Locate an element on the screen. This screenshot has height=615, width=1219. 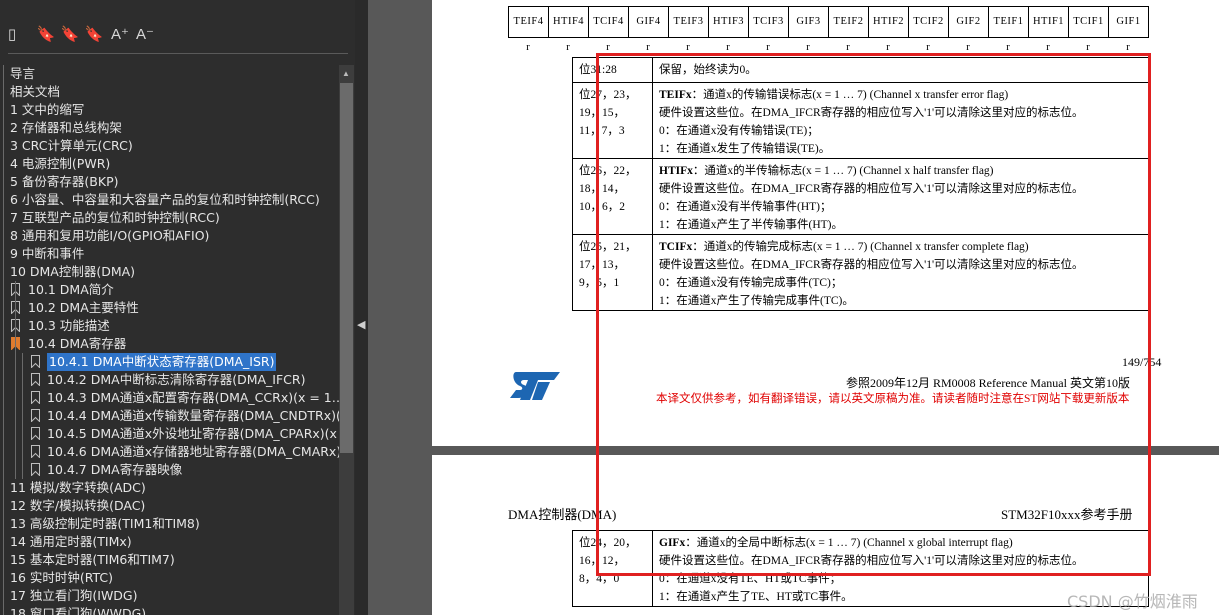
bookmark-item: 10.2 DMA主要特性 is located at coordinates (170, 308).